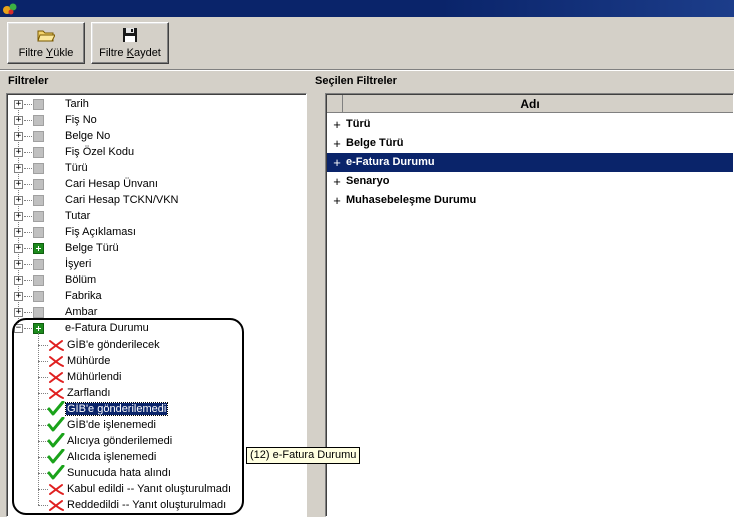 The width and height of the screenshot is (734, 517). I want to click on tree-node: + Fiş Açıklaması, so click(156, 233).